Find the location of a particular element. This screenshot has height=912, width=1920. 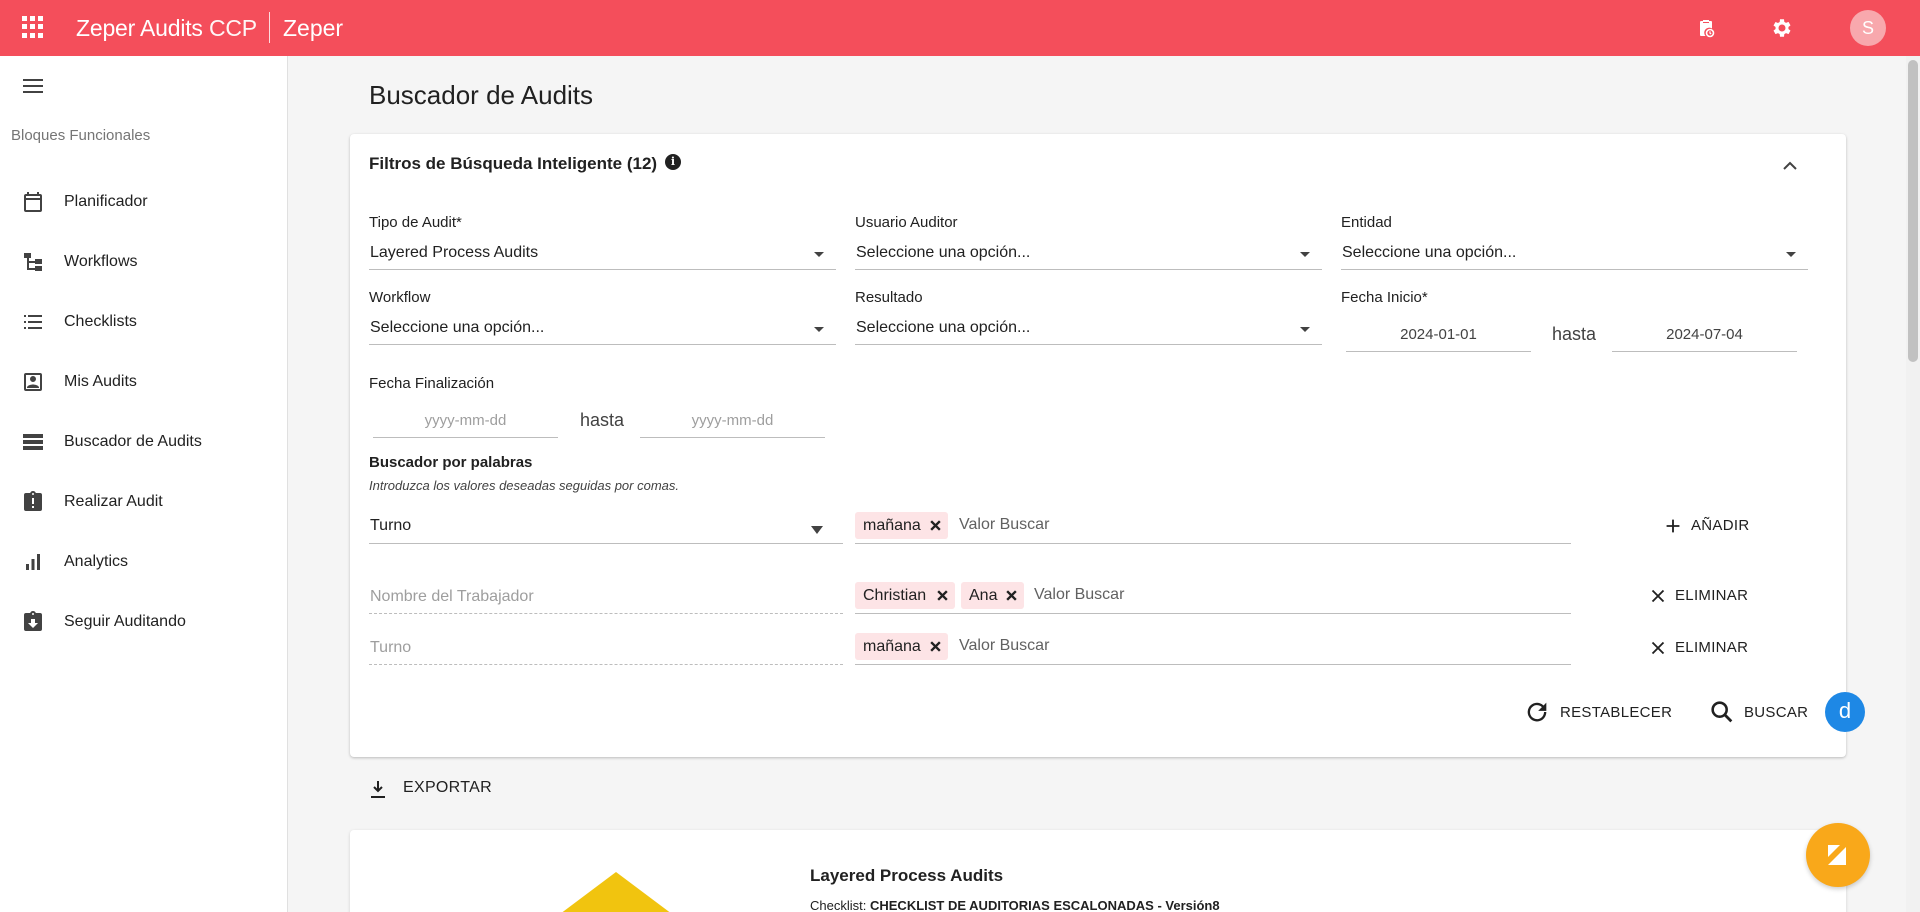

fecha-fin-from-input: yyyy-mm-dd is located at coordinates (465, 422).